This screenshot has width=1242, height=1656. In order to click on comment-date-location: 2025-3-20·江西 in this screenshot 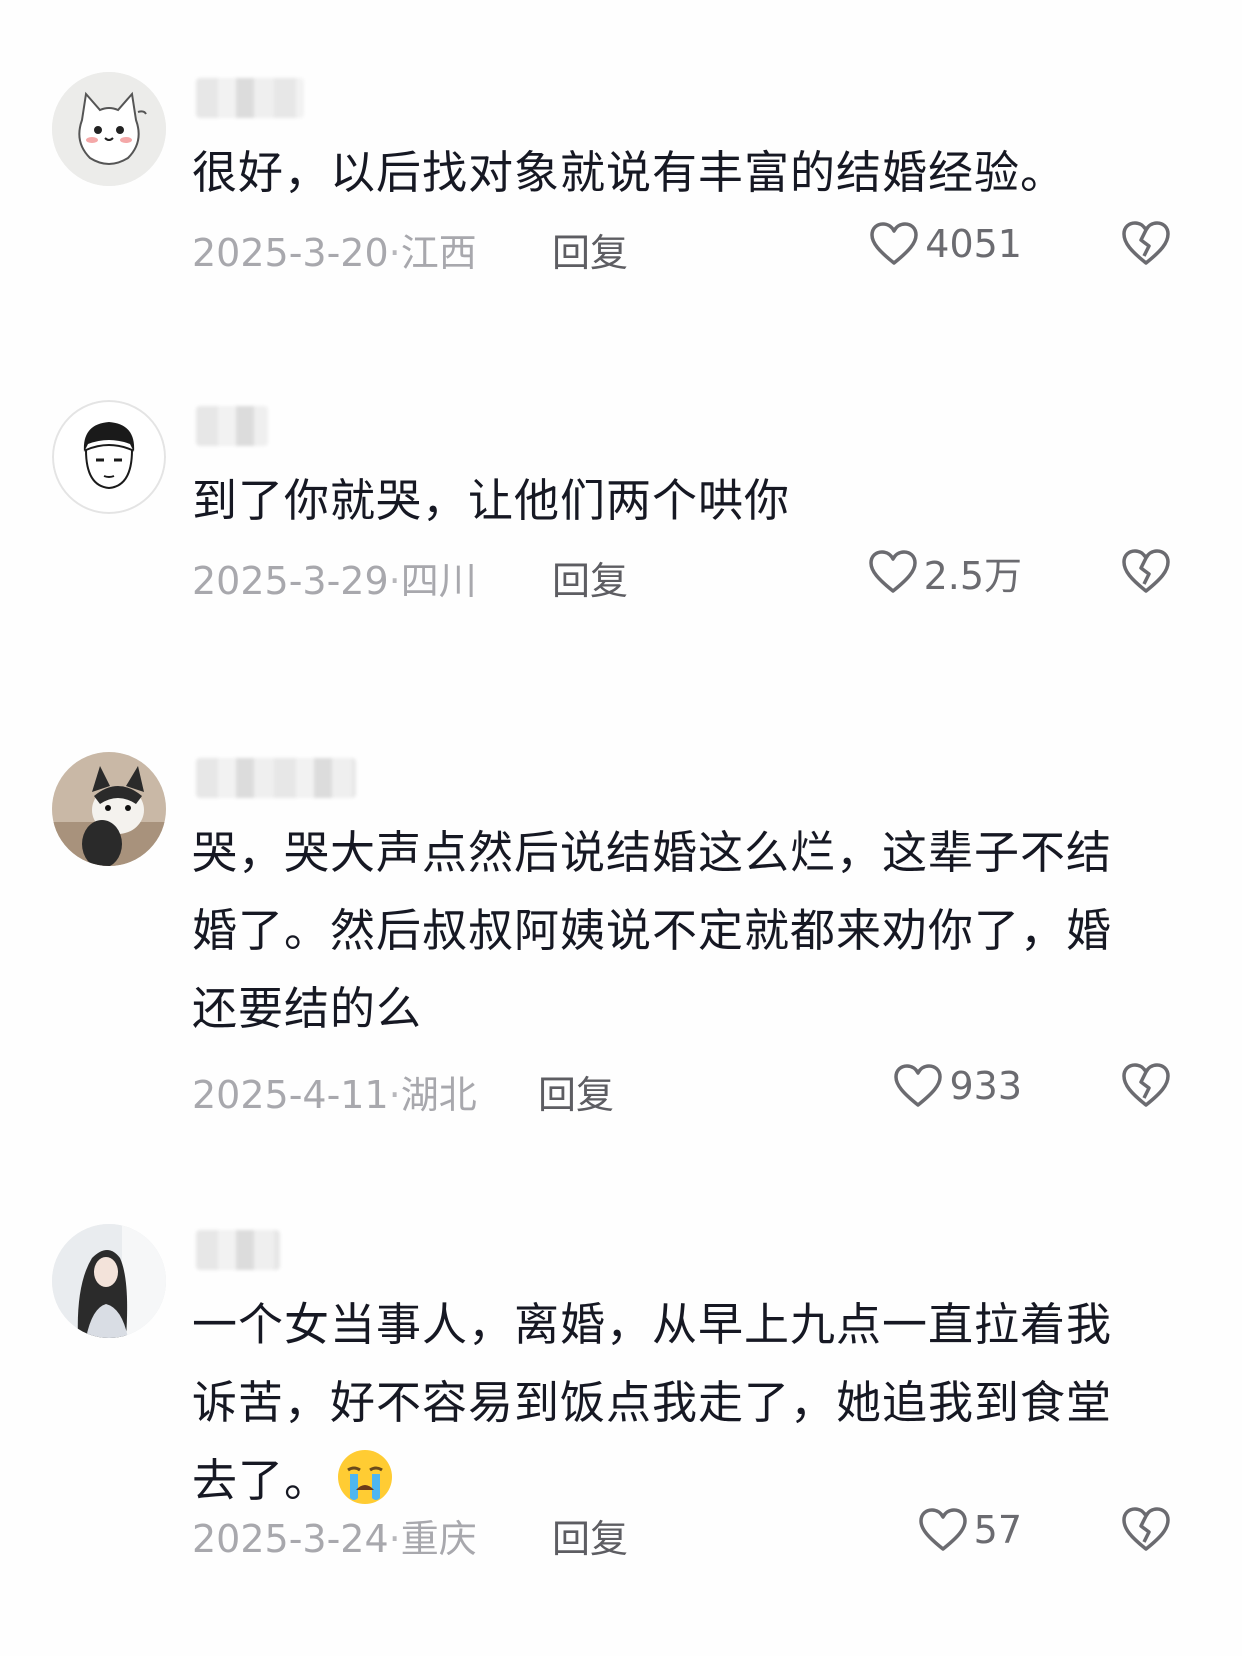, I will do `click(334, 253)`.